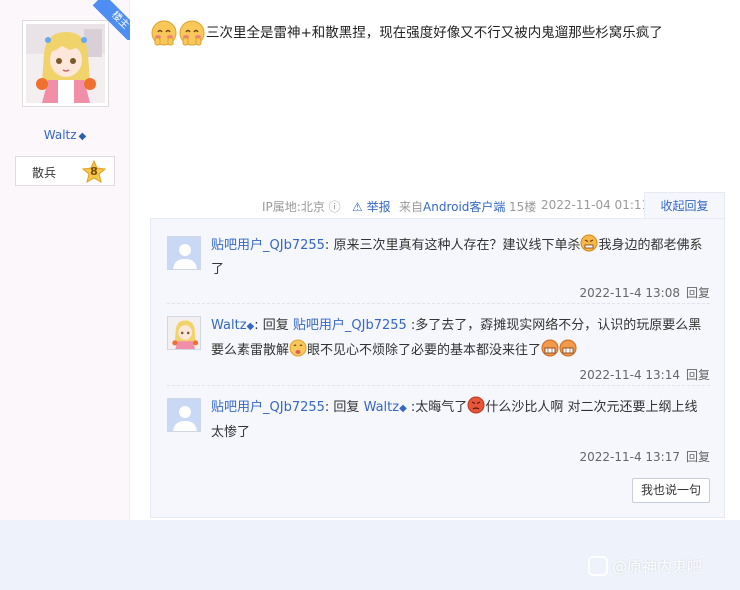  What do you see at coordinates (657, 567) in the screenshot?
I see `watermark-text: @原神内鬼吧` at bounding box center [657, 567].